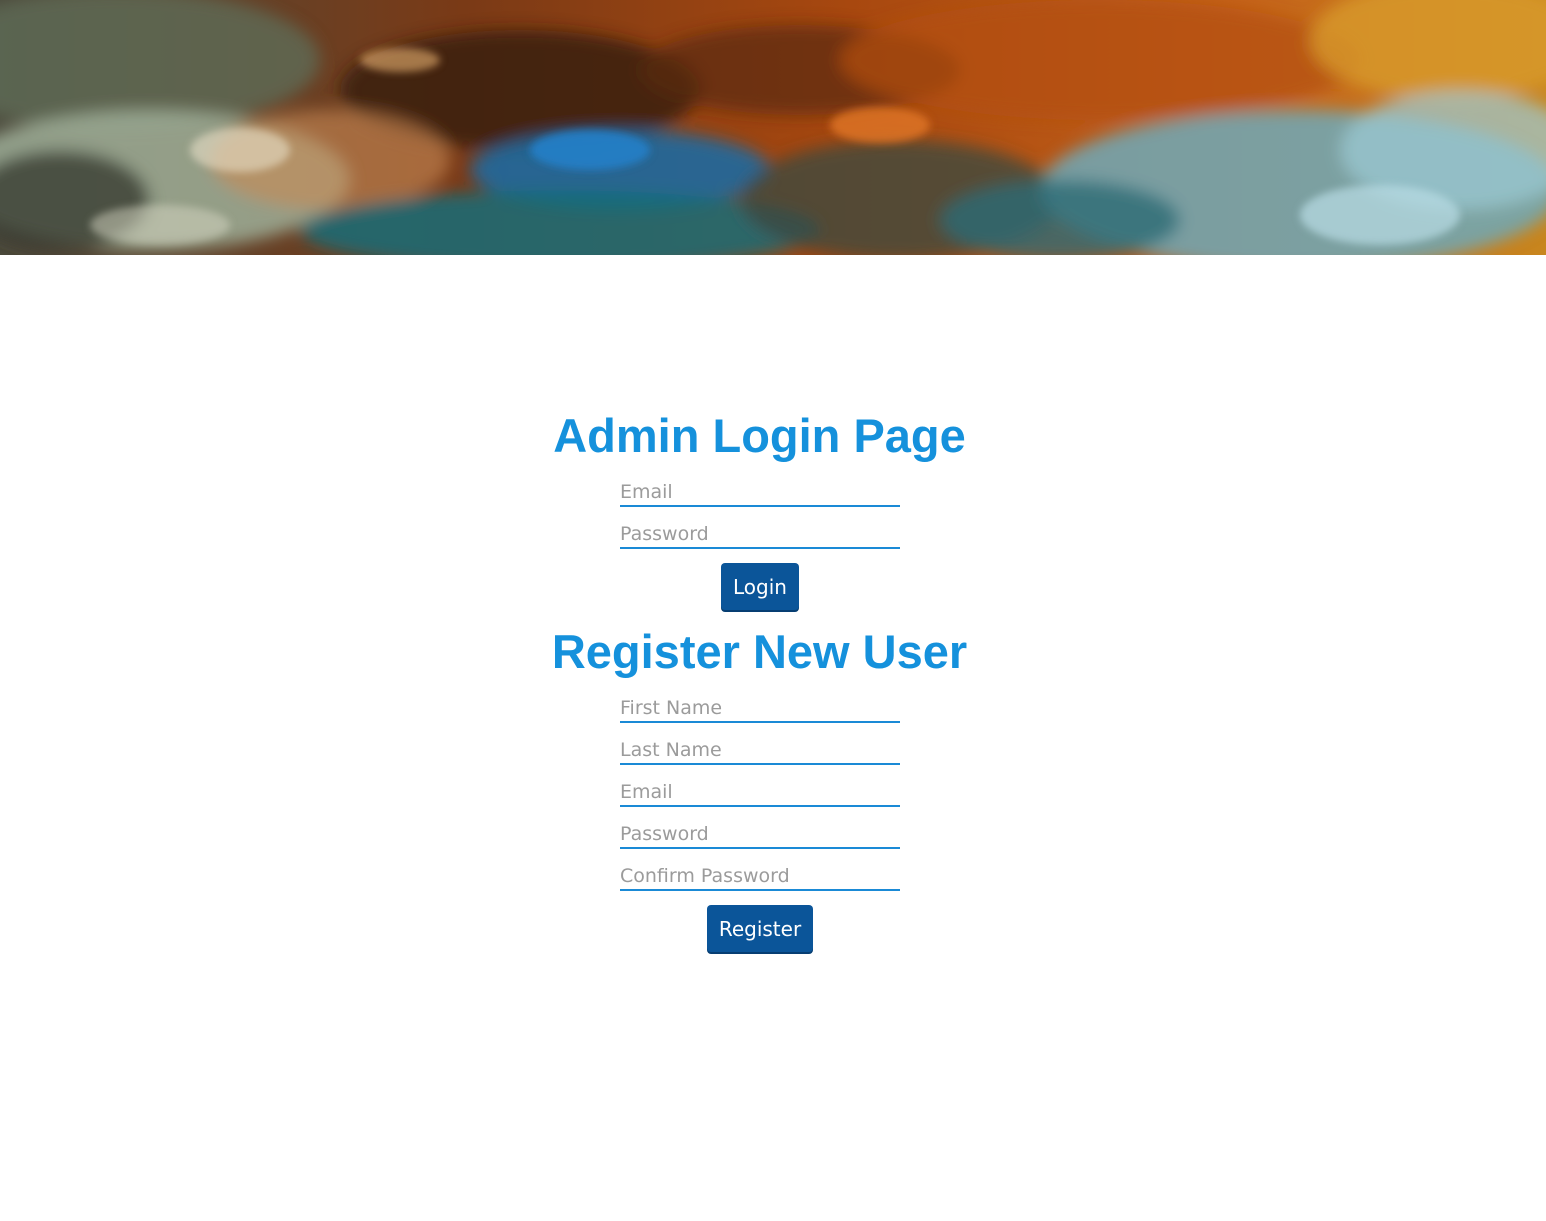 Image resolution: width=1546 pixels, height=1221 pixels. I want to click on register-email-field, so click(760, 793).